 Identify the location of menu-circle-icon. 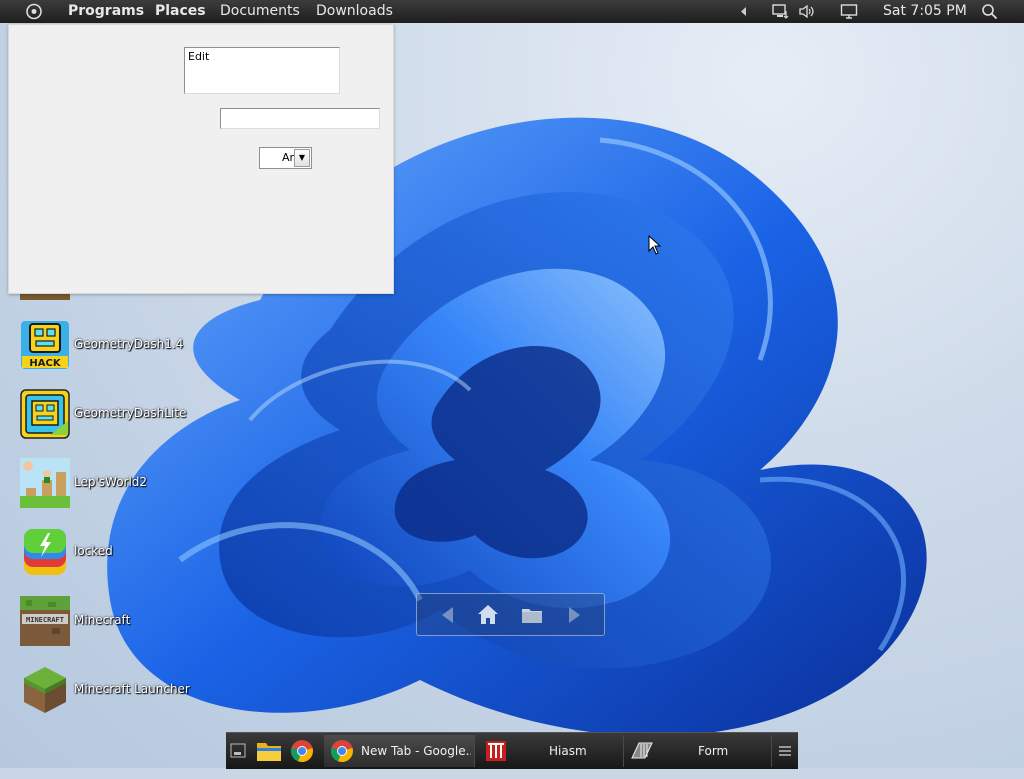
(34, 11).